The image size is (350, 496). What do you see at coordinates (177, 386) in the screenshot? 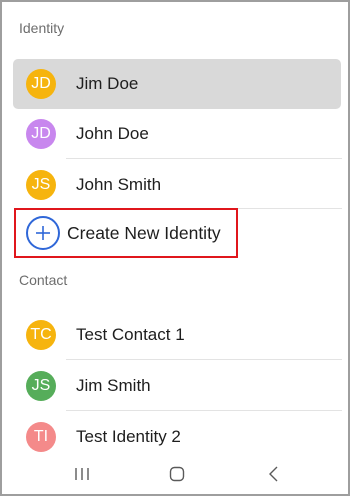
I see `contact-item-jim-smith: JS Jim Smith` at bounding box center [177, 386].